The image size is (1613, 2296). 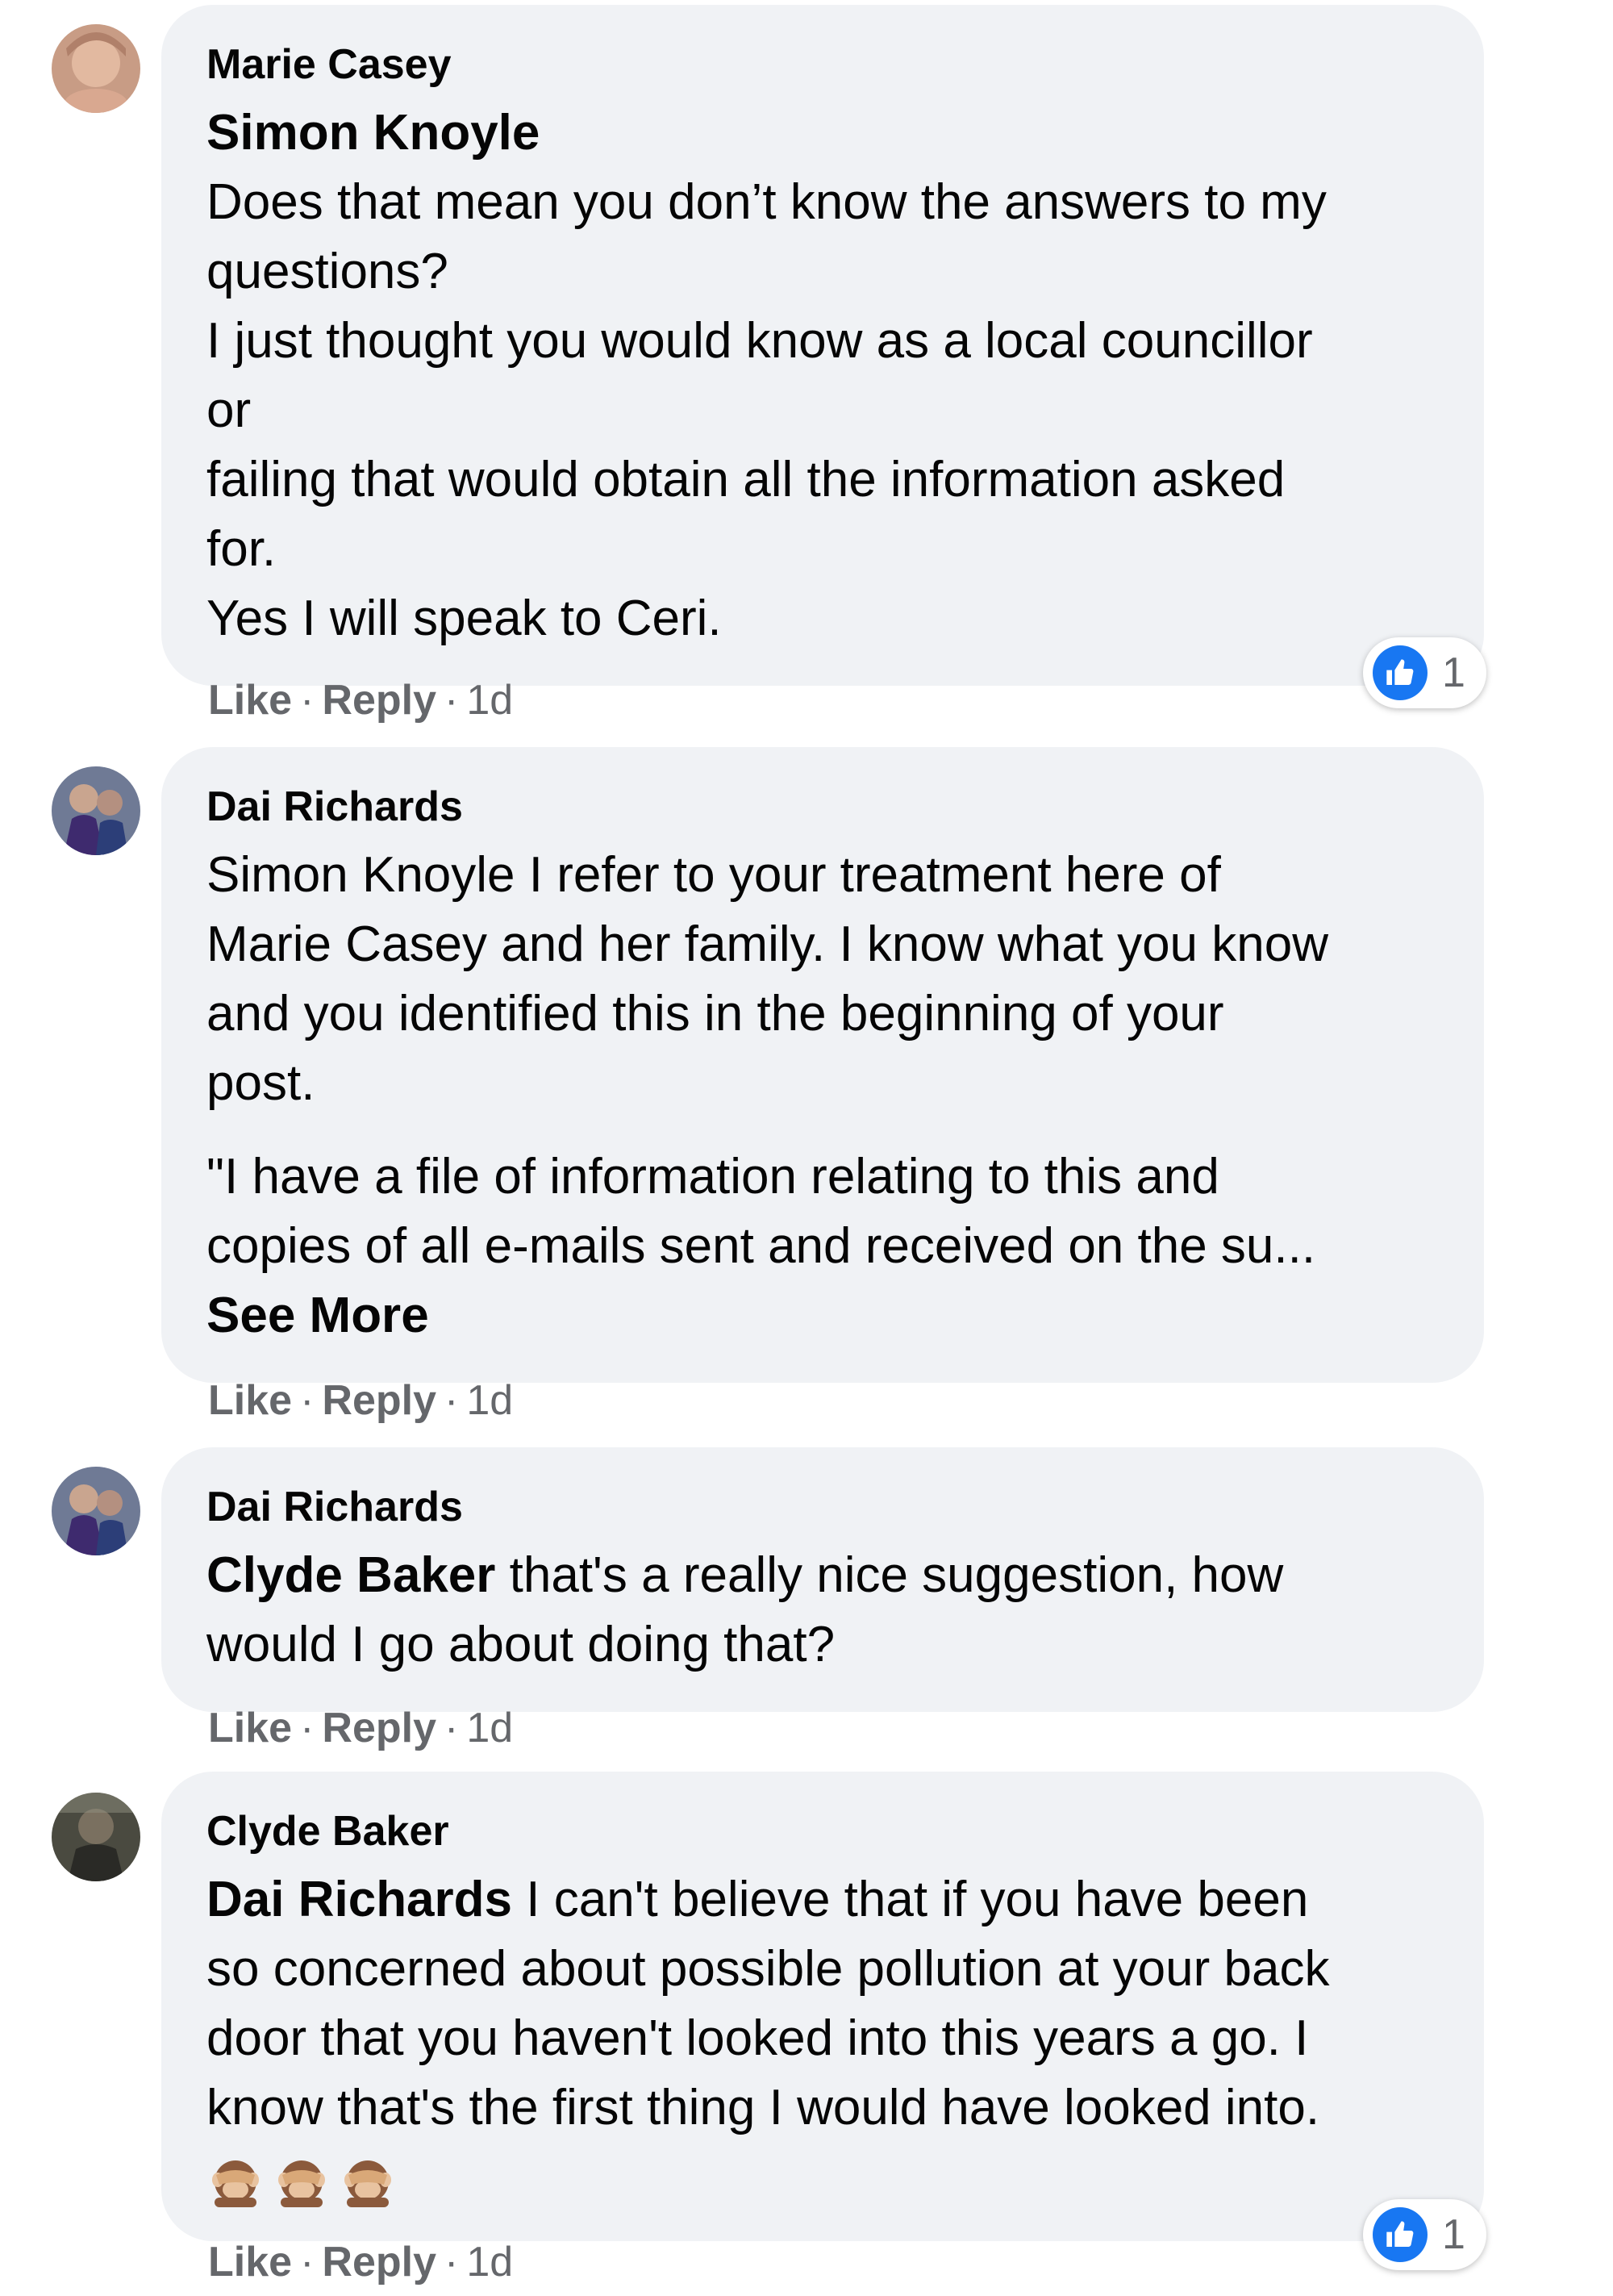 What do you see at coordinates (910, 1899) in the screenshot?
I see `text-fragment: I can't believe that if you have been` at bounding box center [910, 1899].